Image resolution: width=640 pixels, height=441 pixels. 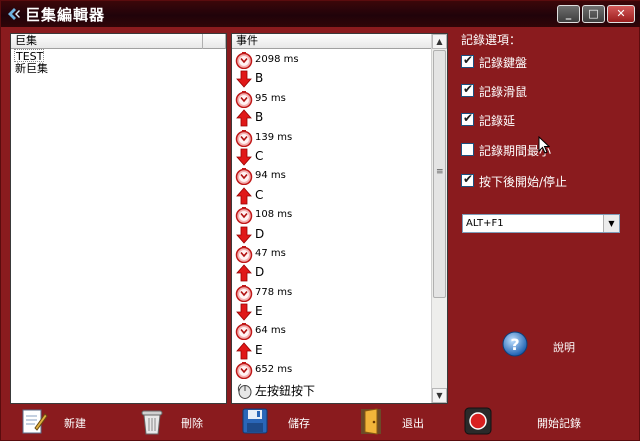 What do you see at coordinates (332, 254) in the screenshot?
I see `event-row: 47 ms` at bounding box center [332, 254].